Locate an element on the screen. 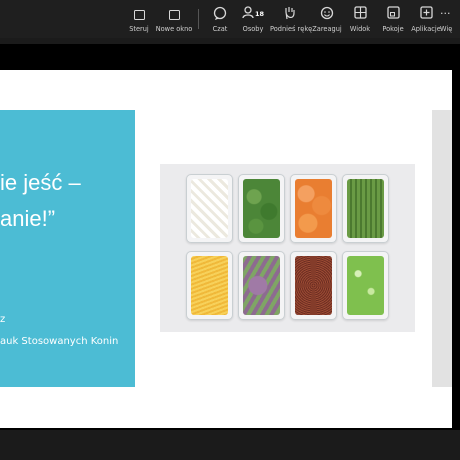 This screenshot has height=460, width=460. container-green-onion is located at coordinates (365, 285).